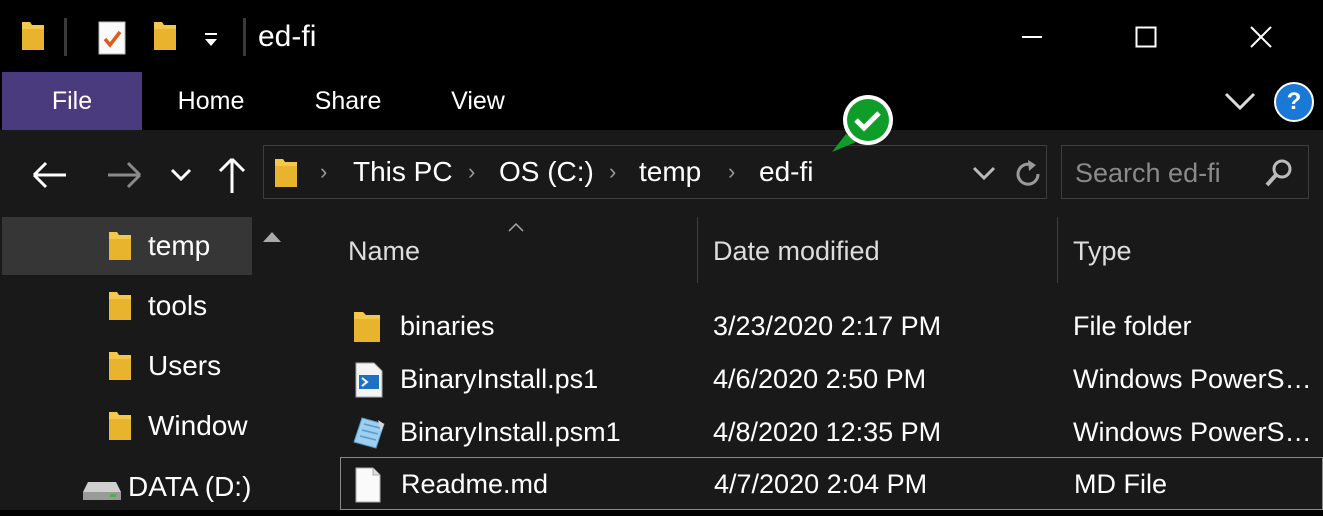 The image size is (1323, 516). What do you see at coordinates (185, 365) in the screenshot?
I see `tree-item-label: Users` at bounding box center [185, 365].